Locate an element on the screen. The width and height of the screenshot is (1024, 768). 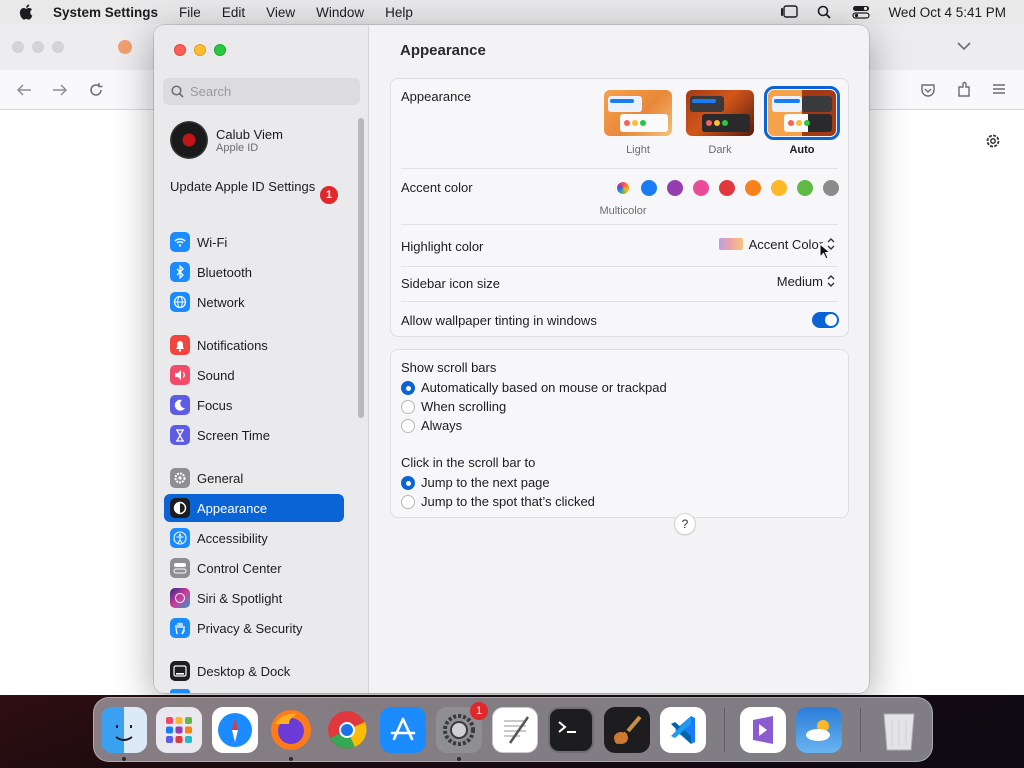
settings-dock-badge: 1 is located at coordinates (479, 711).